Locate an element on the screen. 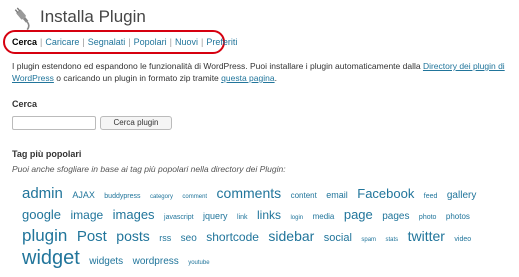  tag-link-spam: spam is located at coordinates (368, 240).